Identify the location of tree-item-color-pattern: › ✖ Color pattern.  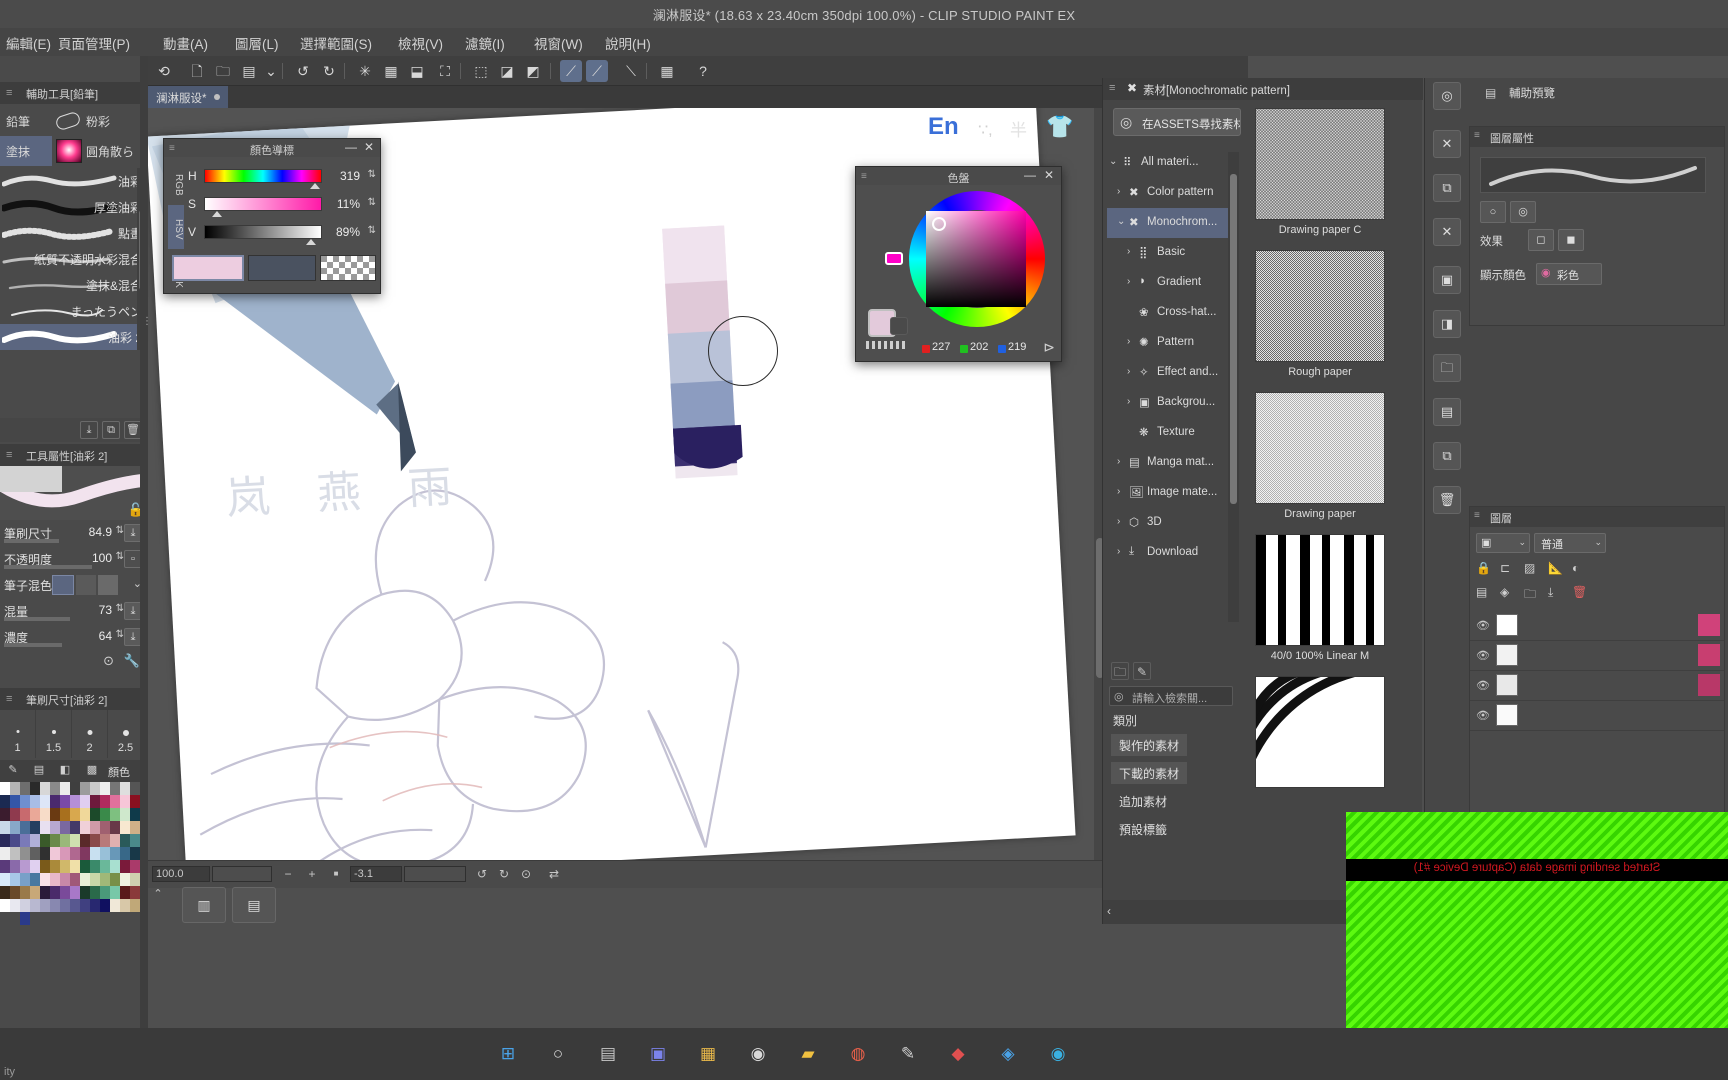
(1173, 193).